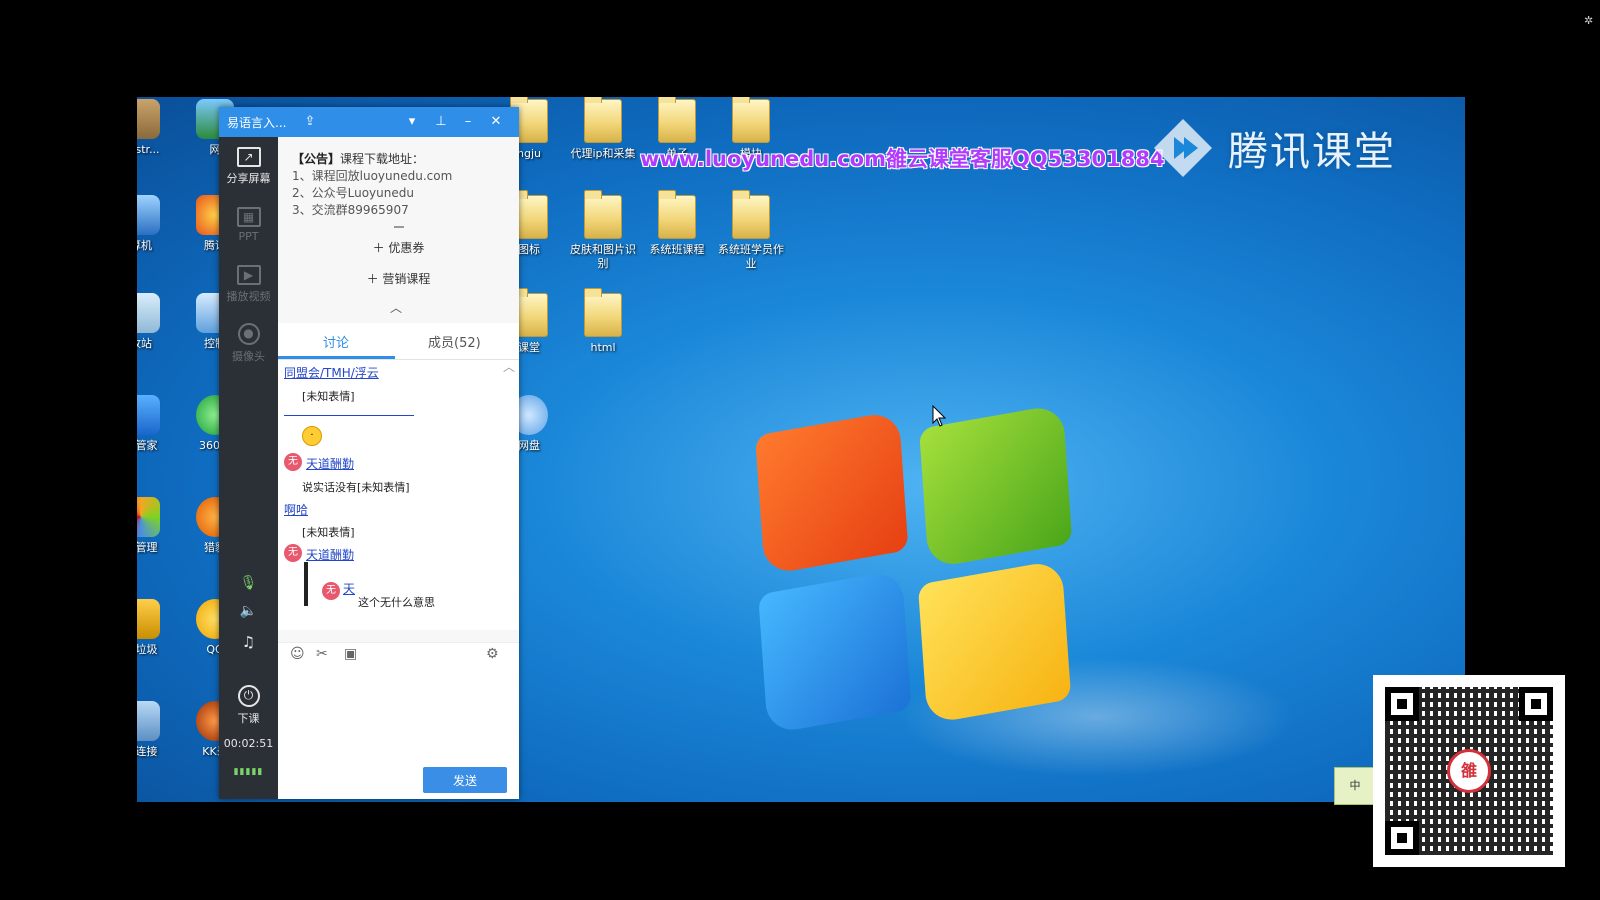  I want to click on pin-icon: ⊥, so click(441, 122).